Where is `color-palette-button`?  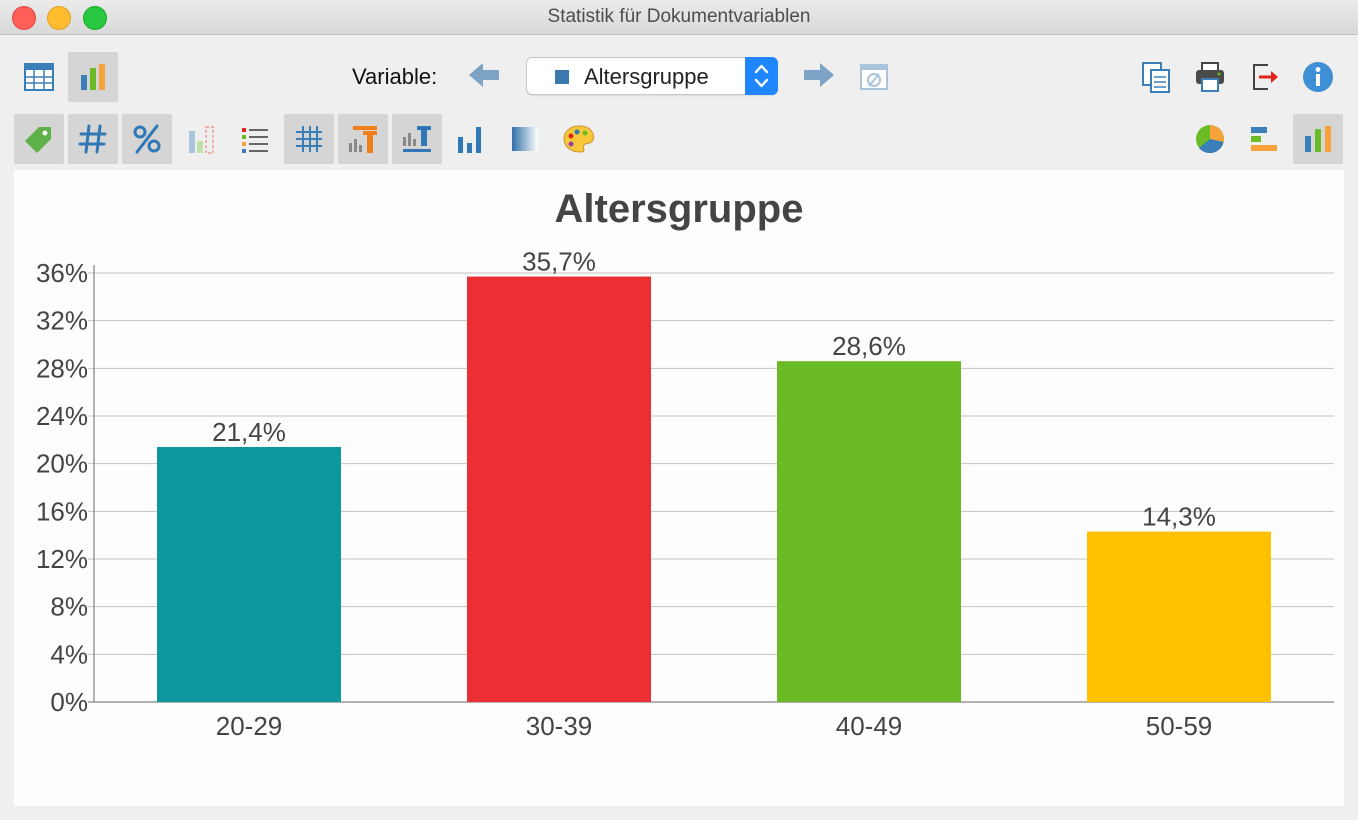 color-palette-button is located at coordinates (579, 139).